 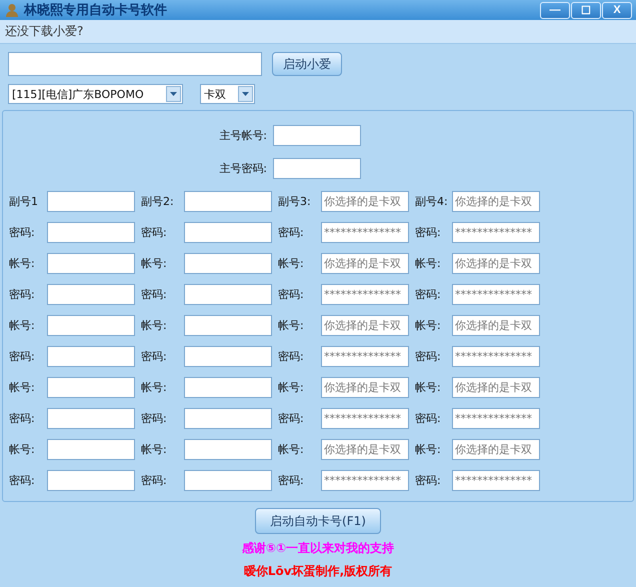 I want to click on field-label: 副号3:, so click(x=295, y=201).